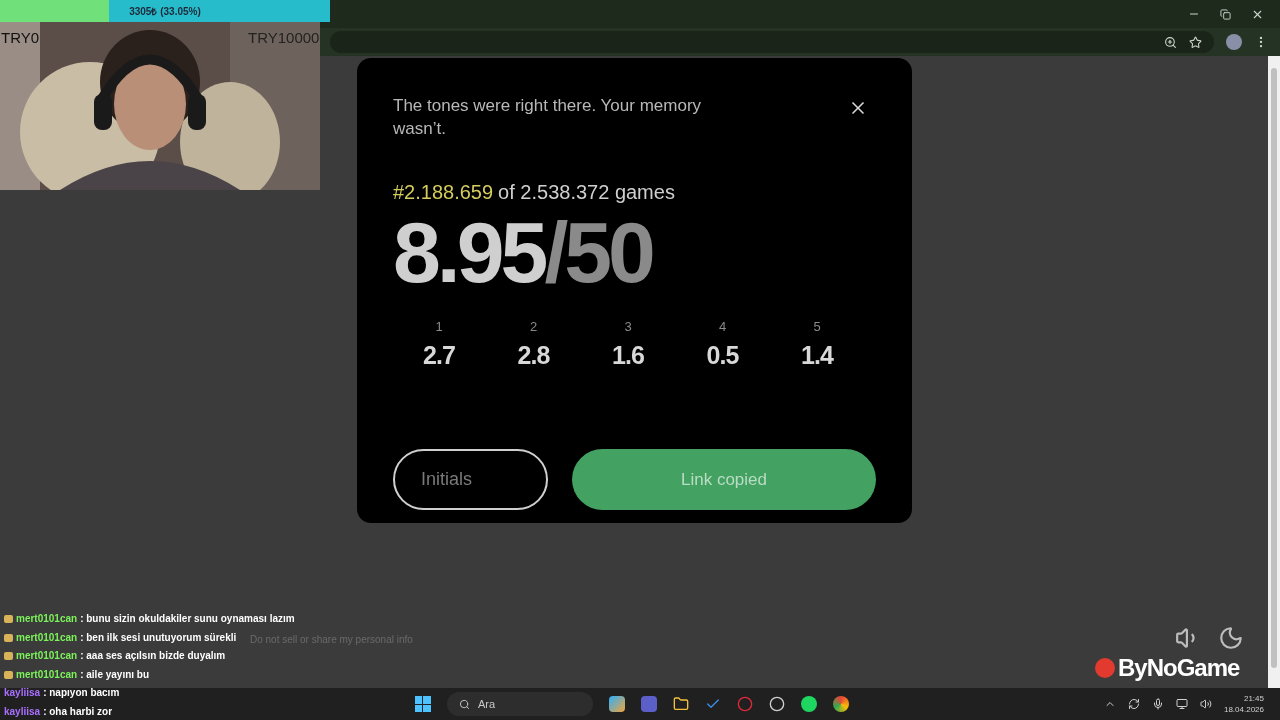 This screenshot has height=720, width=1280. Describe the element at coordinates (469, 252) in the screenshot. I see `total-score: 8.95` at that location.